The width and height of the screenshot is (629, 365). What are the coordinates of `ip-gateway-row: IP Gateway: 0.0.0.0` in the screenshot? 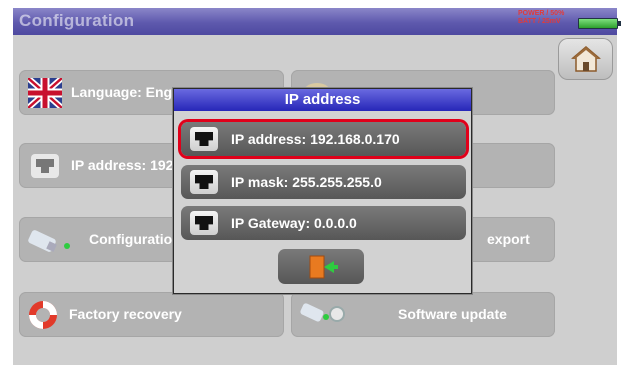 It's located at (323, 223).